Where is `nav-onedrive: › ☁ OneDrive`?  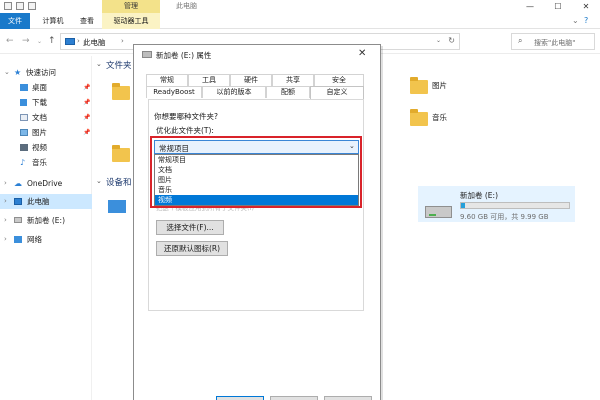
nav-onedrive: › ☁ OneDrive is located at coordinates (46, 183).